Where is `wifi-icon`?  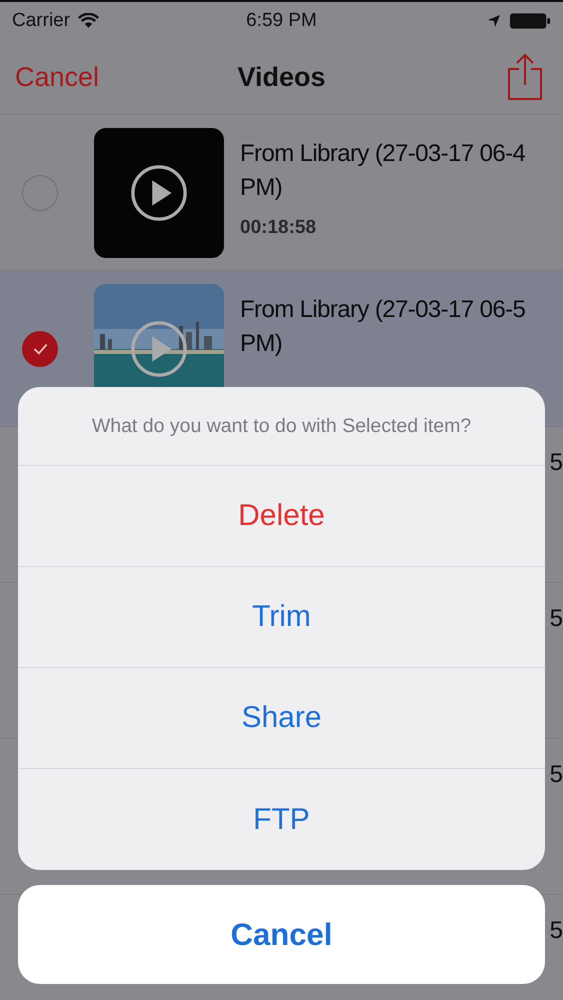
wifi-icon is located at coordinates (89, 21).